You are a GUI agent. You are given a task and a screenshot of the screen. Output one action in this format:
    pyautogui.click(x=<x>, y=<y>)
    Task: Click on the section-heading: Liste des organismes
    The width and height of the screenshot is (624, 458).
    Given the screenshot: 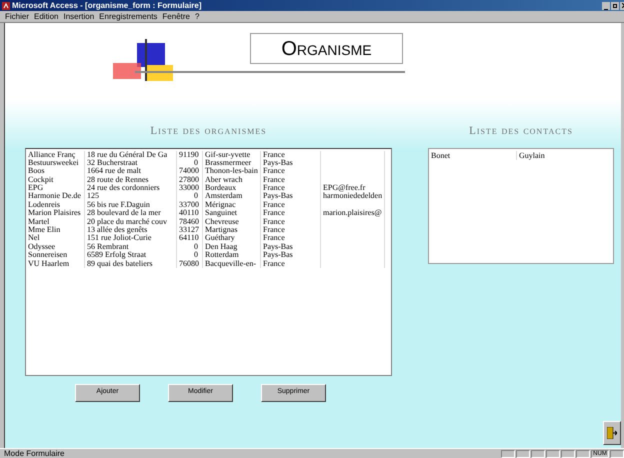 What is the action you would take?
    pyautogui.click(x=208, y=131)
    